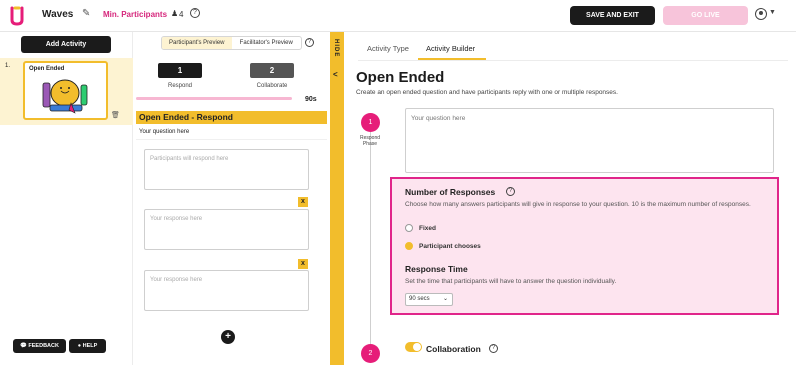  I want to click on chevron-down-icon: ▼, so click(772, 12).